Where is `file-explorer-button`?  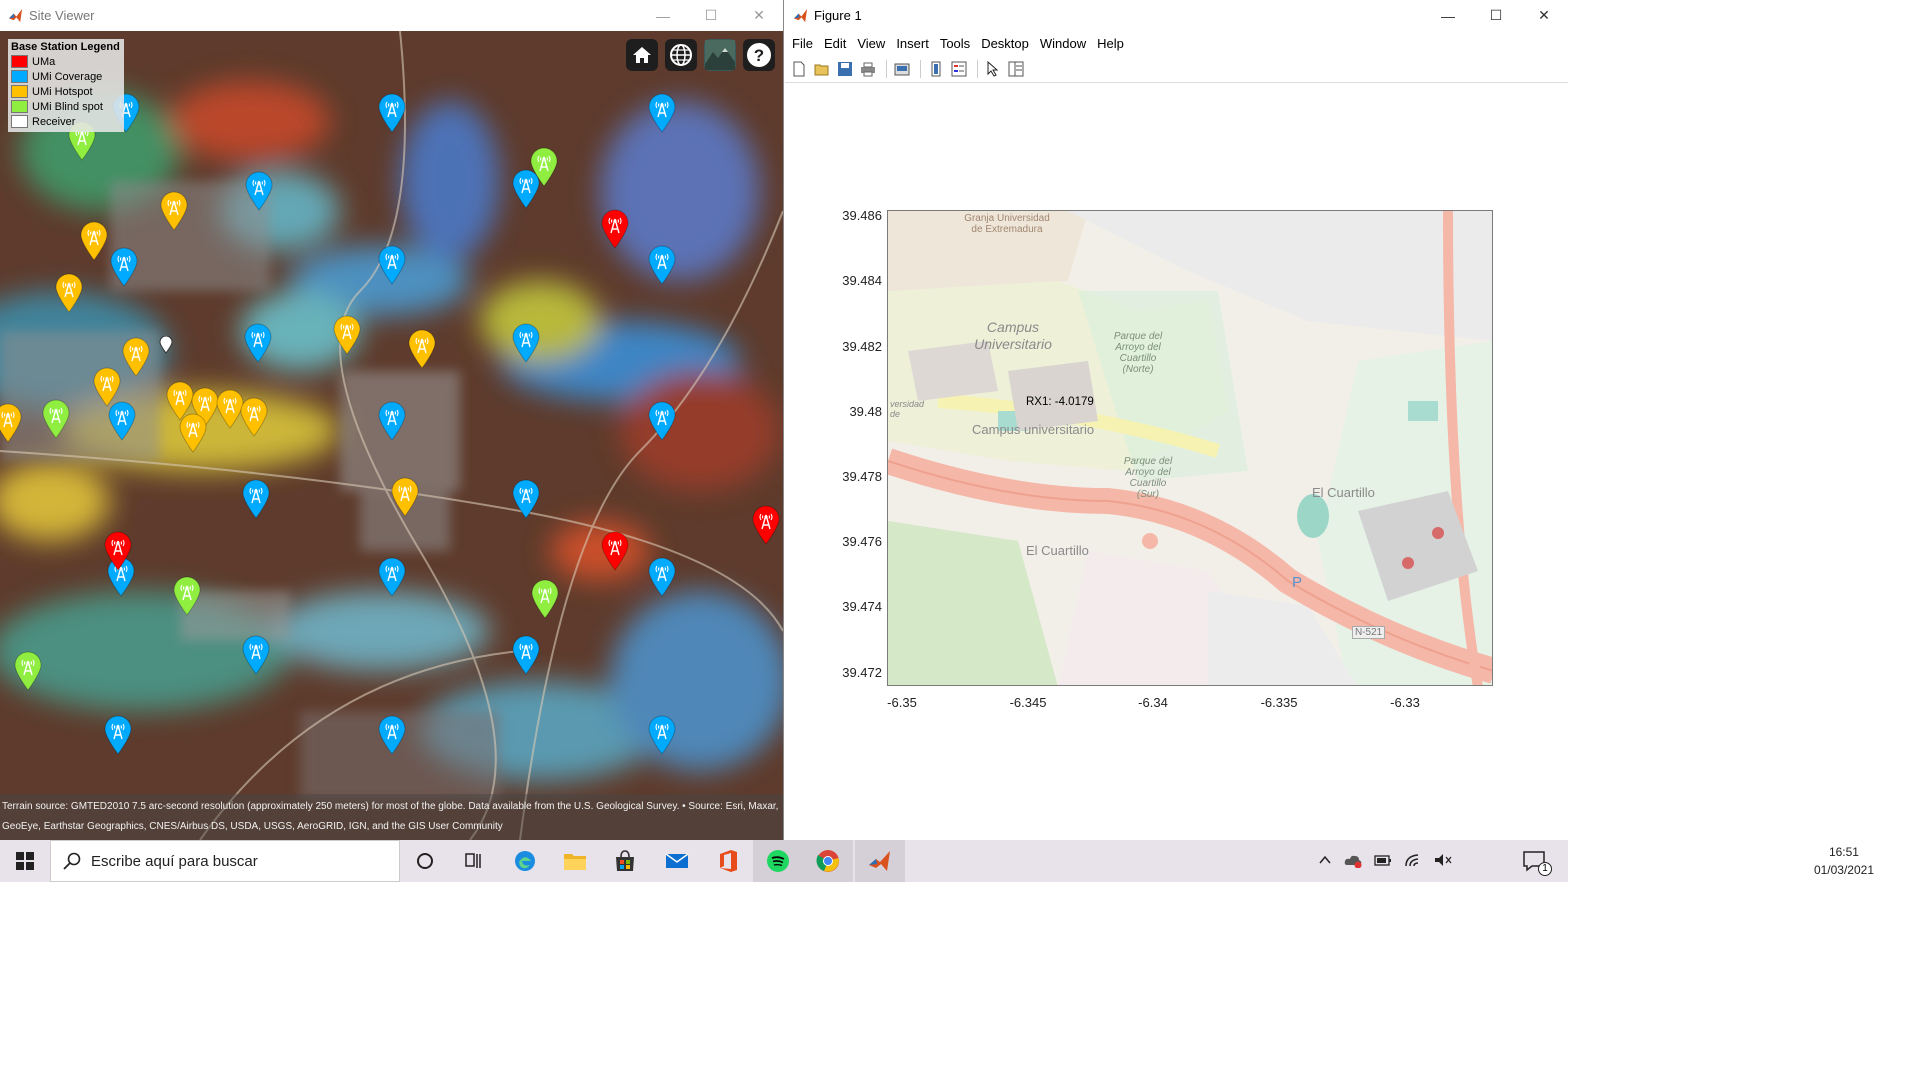
file-explorer-button is located at coordinates (575, 861).